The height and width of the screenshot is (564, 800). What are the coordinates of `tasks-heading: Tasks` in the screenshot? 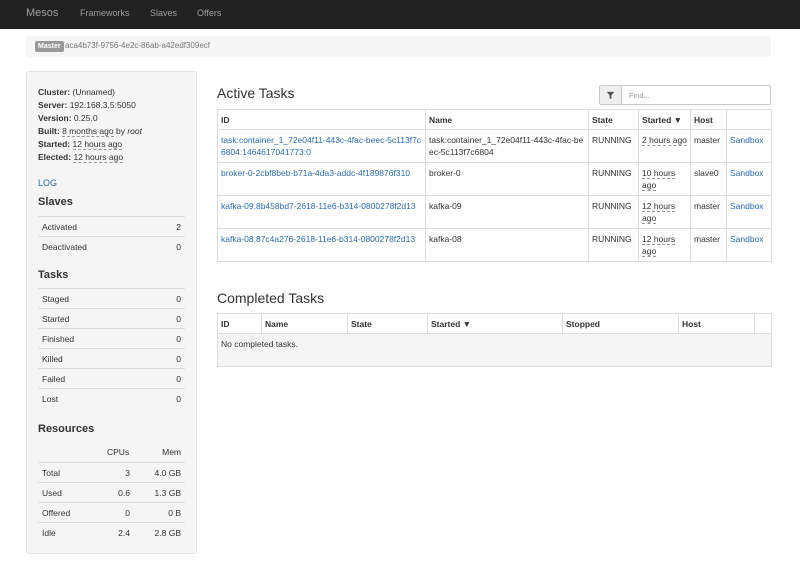 It's located at (53, 275).